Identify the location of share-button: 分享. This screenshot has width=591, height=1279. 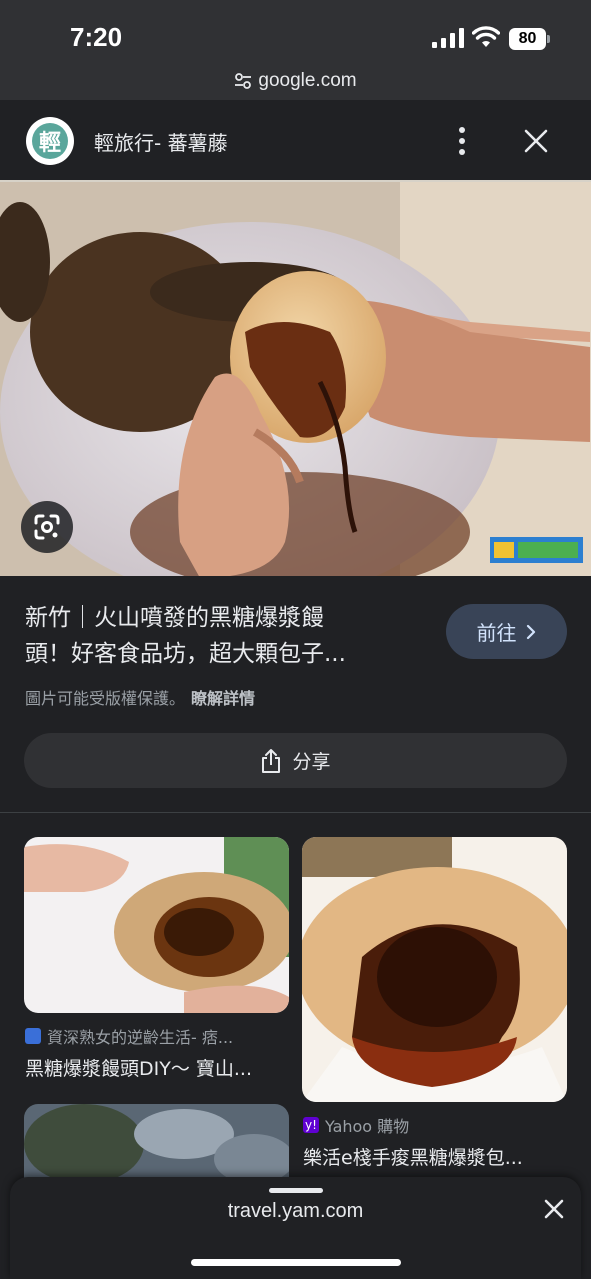
(295, 760).